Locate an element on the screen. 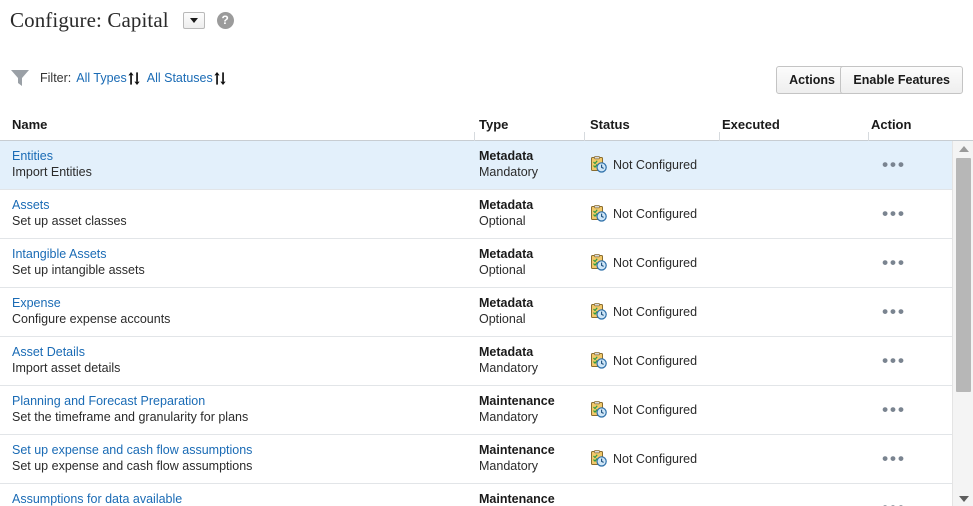 This screenshot has width=973, height=506. scroll-down-arrow-icon is located at coordinates (963, 498).